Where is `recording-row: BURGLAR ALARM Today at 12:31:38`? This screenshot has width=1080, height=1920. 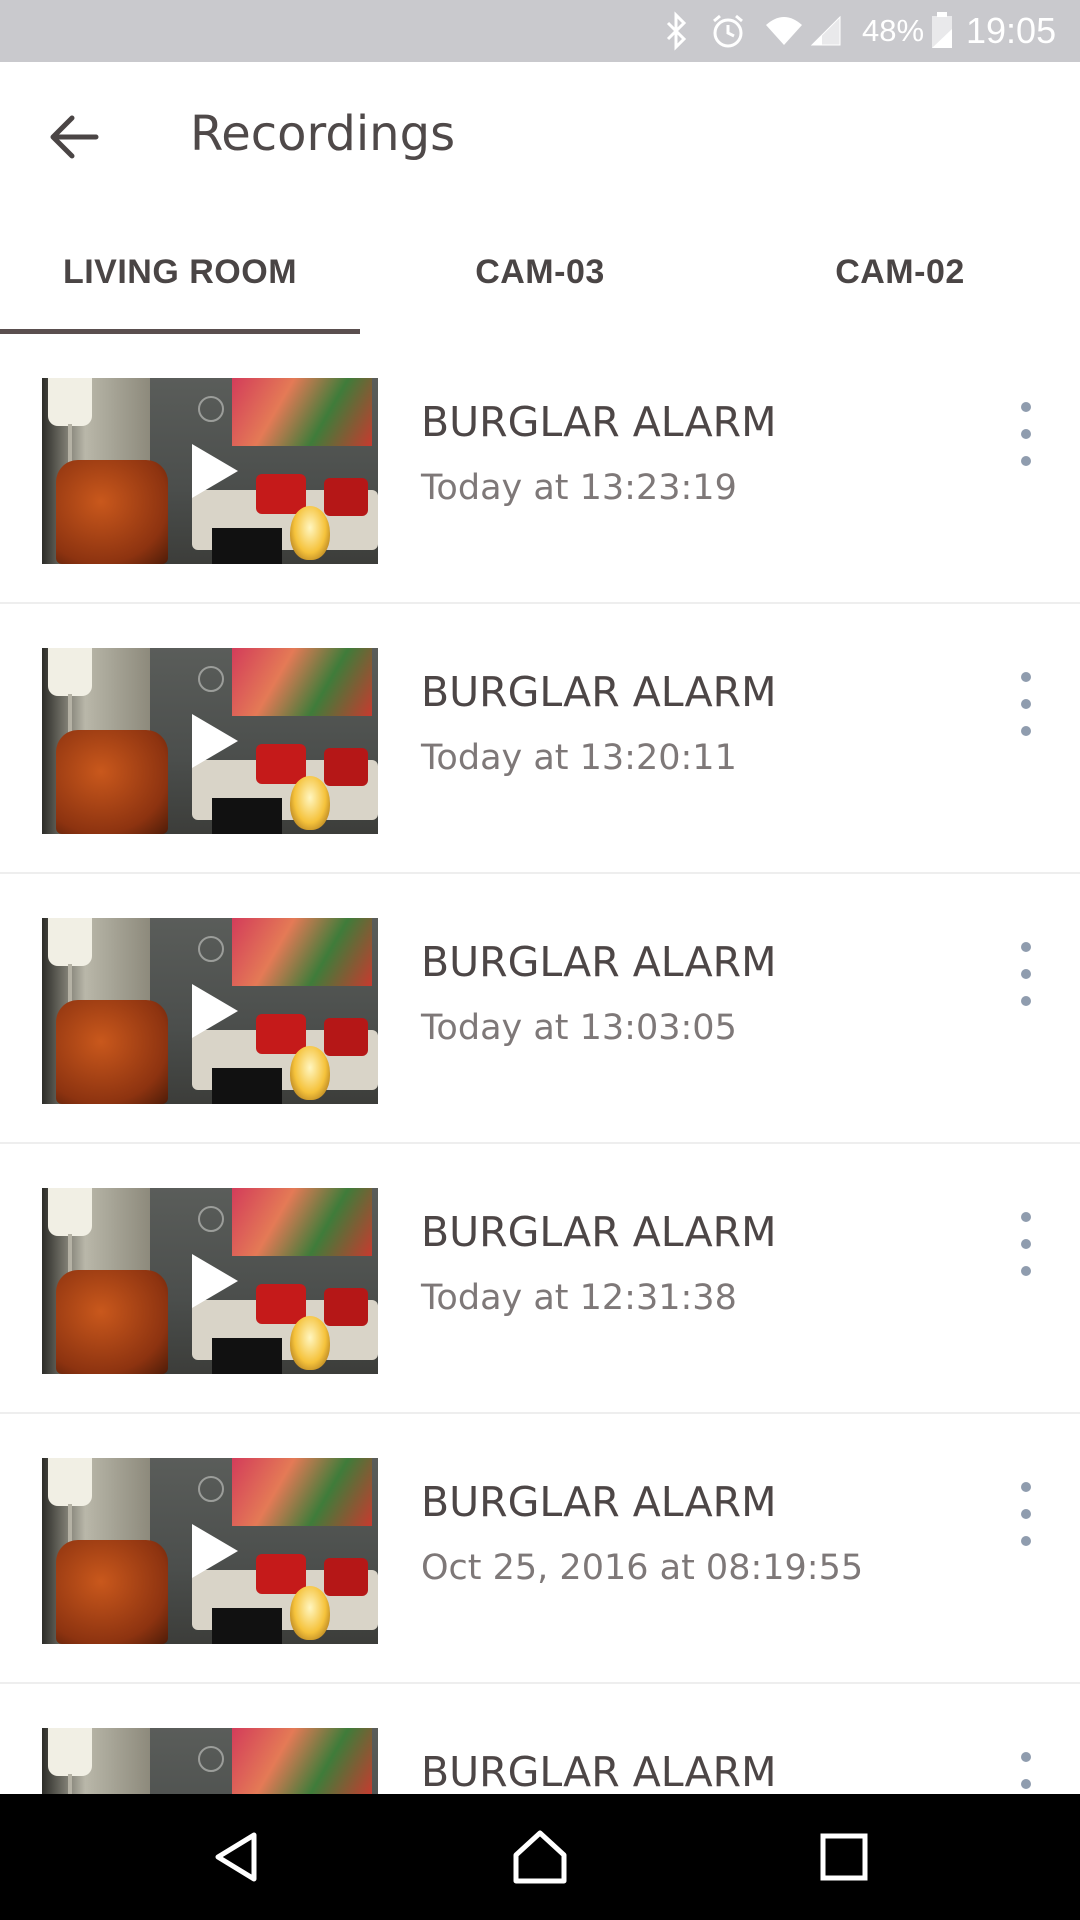 recording-row: BURGLAR ALARM Today at 12:31:38 is located at coordinates (540, 1279).